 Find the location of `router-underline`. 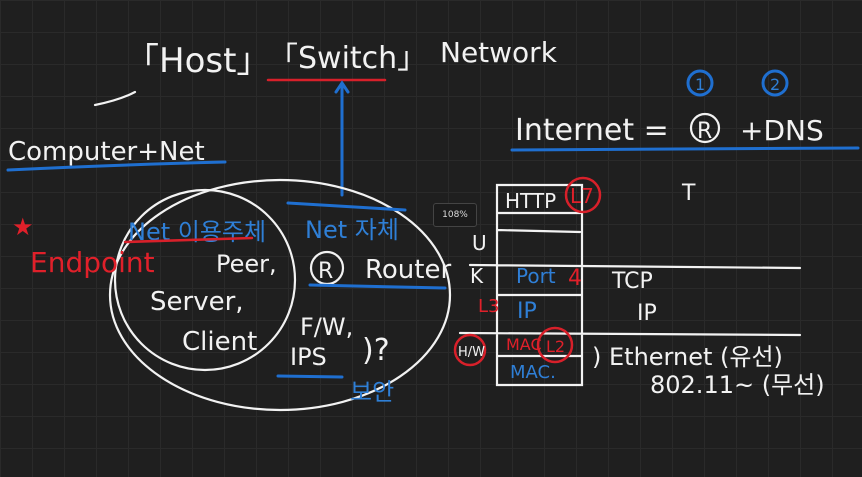

router-underline is located at coordinates (377, 286).